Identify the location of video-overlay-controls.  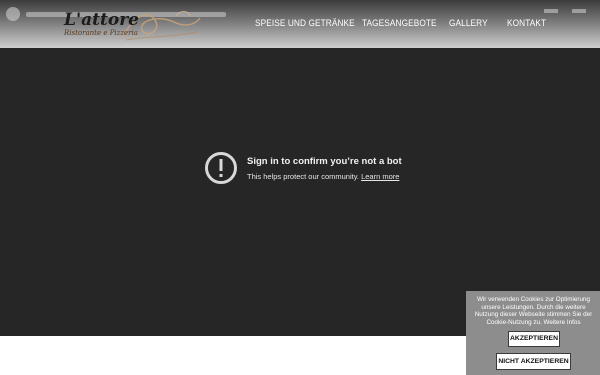
(565, 11).